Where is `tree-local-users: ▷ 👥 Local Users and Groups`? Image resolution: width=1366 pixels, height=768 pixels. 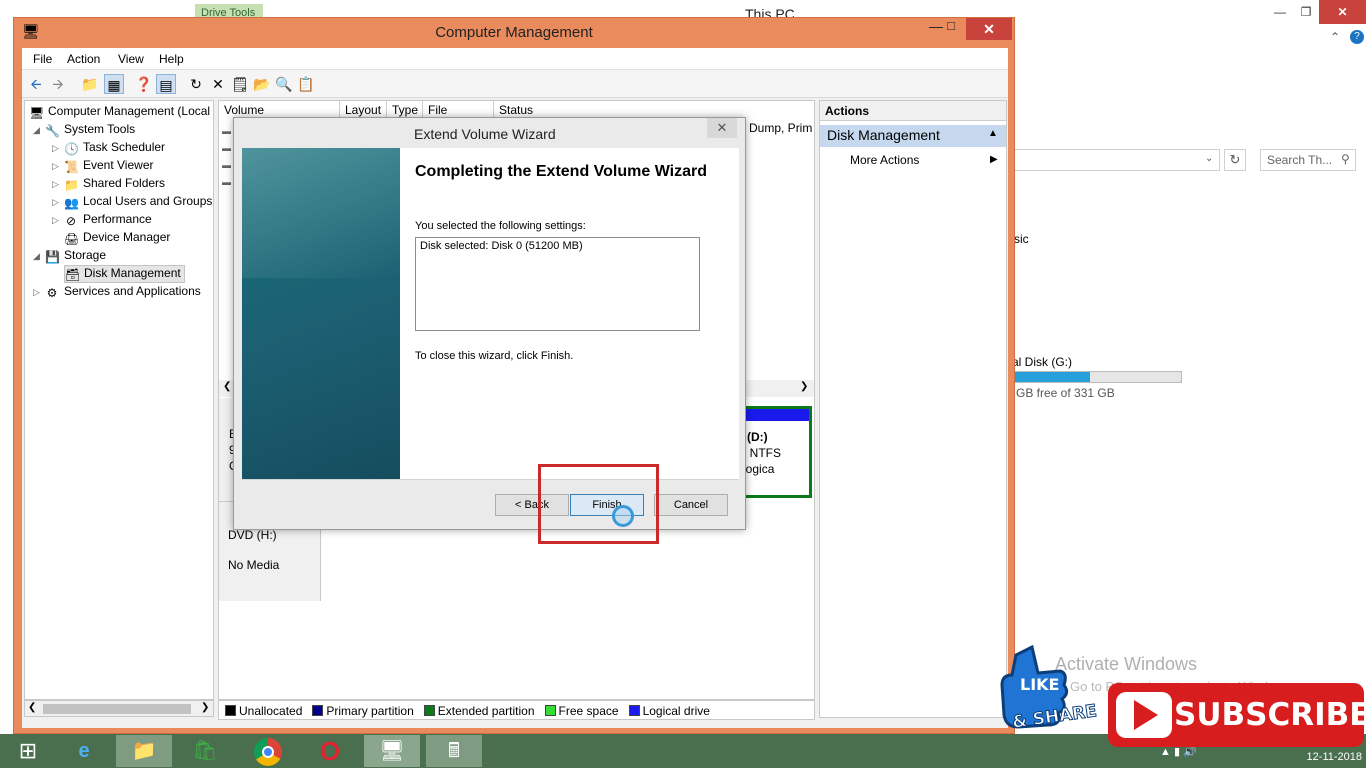 tree-local-users: ▷ 👥 Local Users and Groups is located at coordinates (132, 202).